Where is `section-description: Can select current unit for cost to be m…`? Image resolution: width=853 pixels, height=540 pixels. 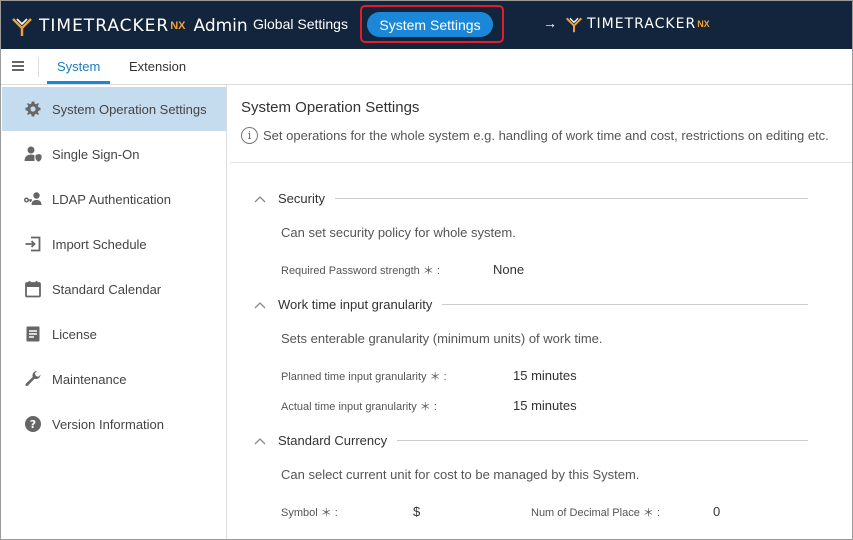 section-description: Can select current unit for cost to be m… is located at coordinates (460, 474).